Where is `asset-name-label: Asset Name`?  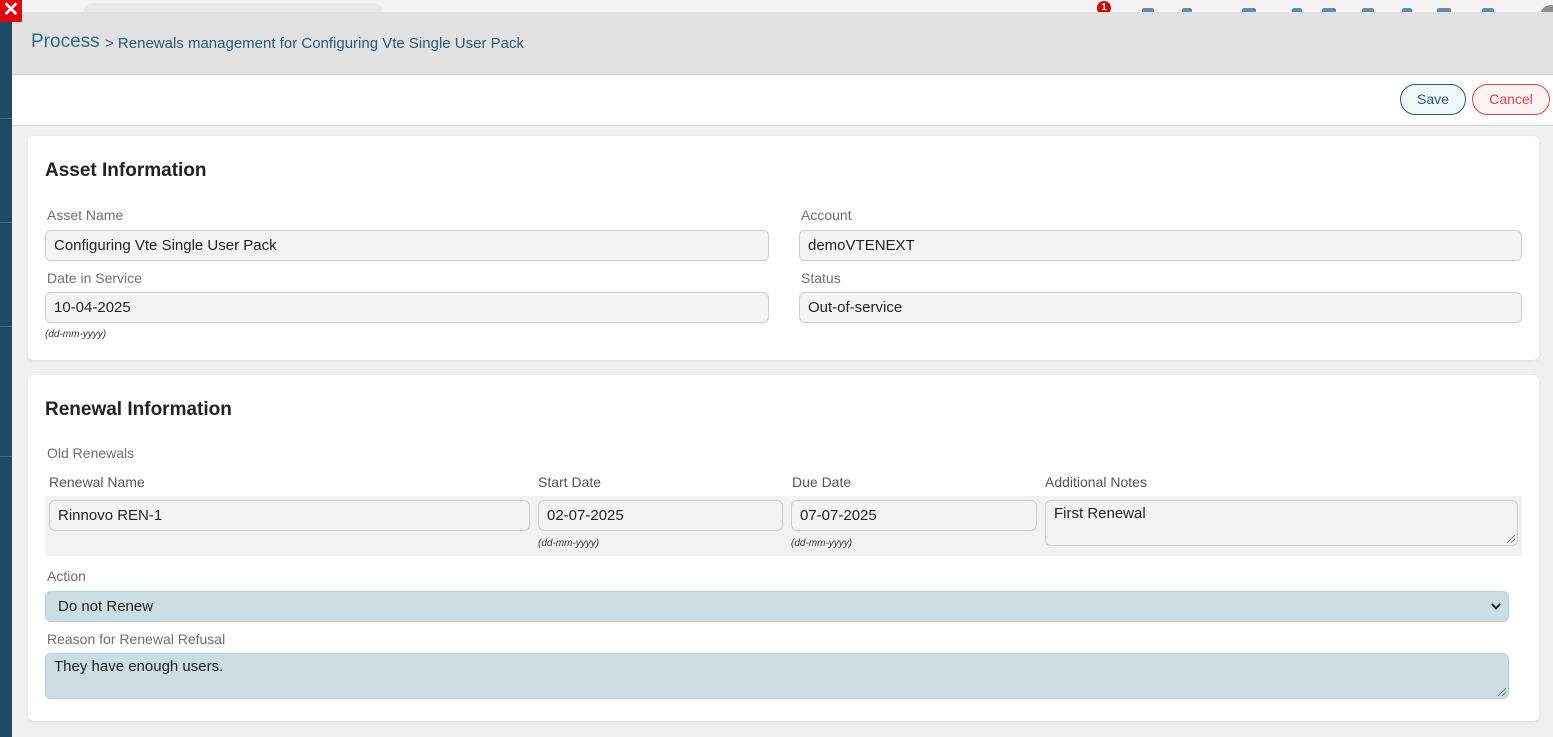 asset-name-label: Asset Name is located at coordinates (85, 215).